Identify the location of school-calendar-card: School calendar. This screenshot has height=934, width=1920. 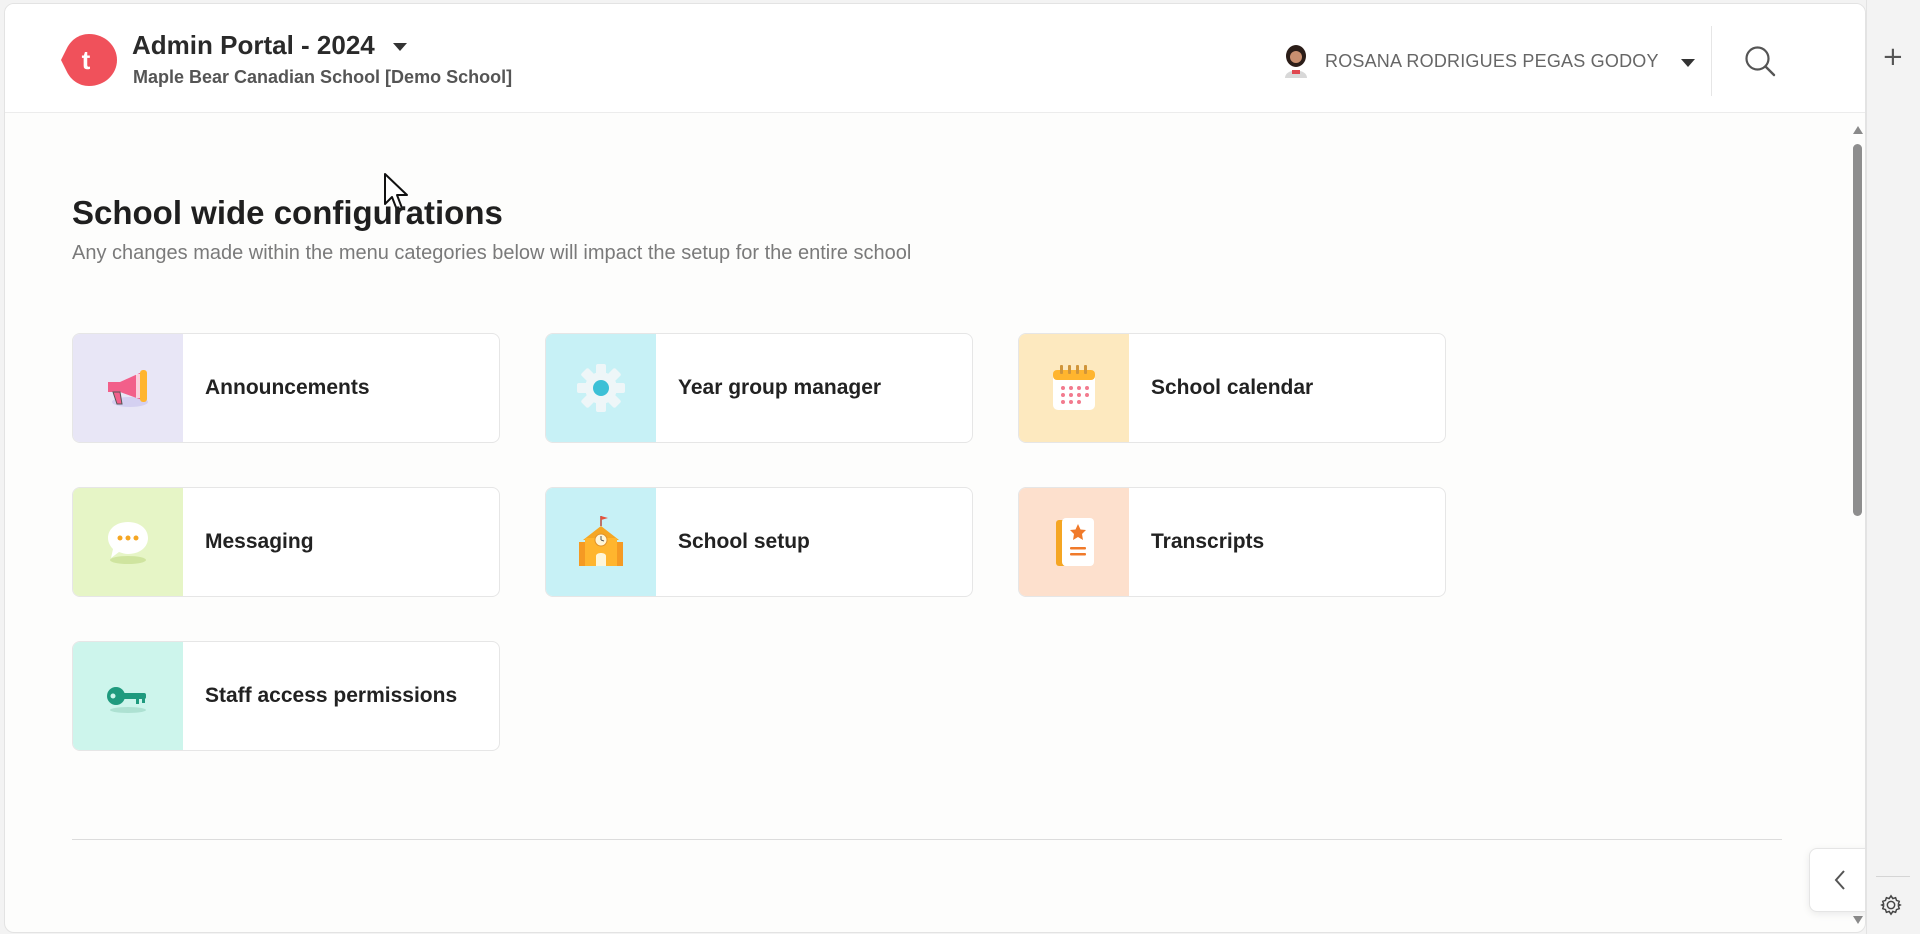
(1232, 388).